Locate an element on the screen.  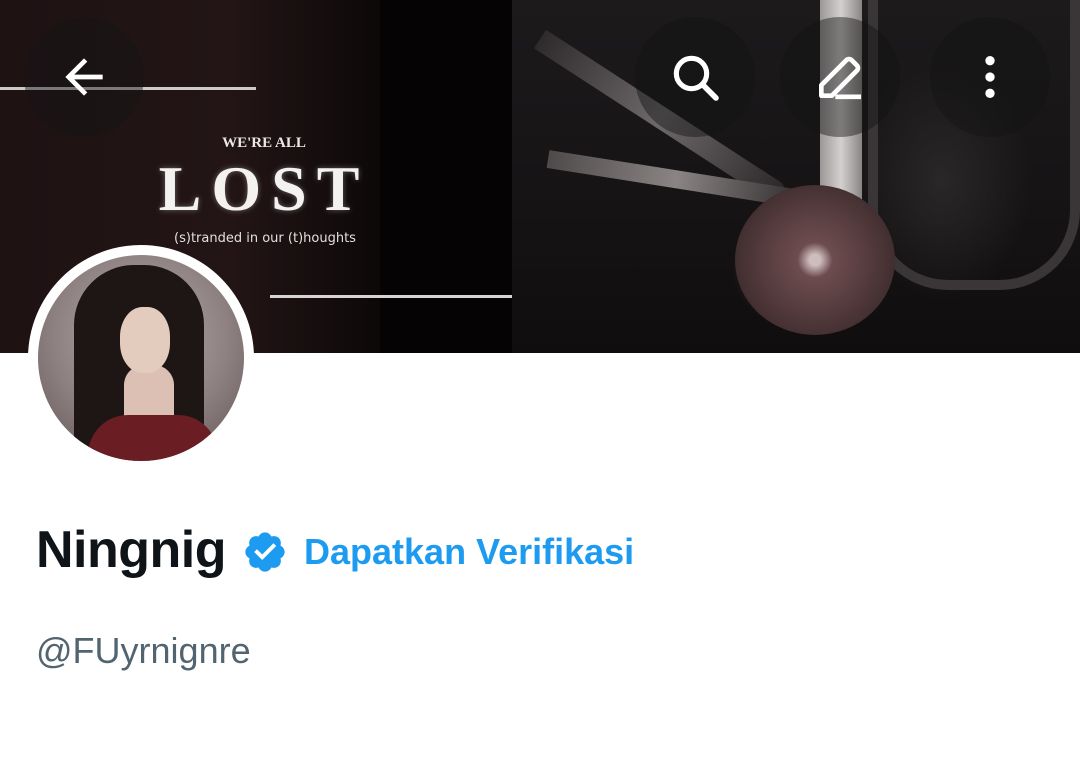
search-icon is located at coordinates (696, 78).